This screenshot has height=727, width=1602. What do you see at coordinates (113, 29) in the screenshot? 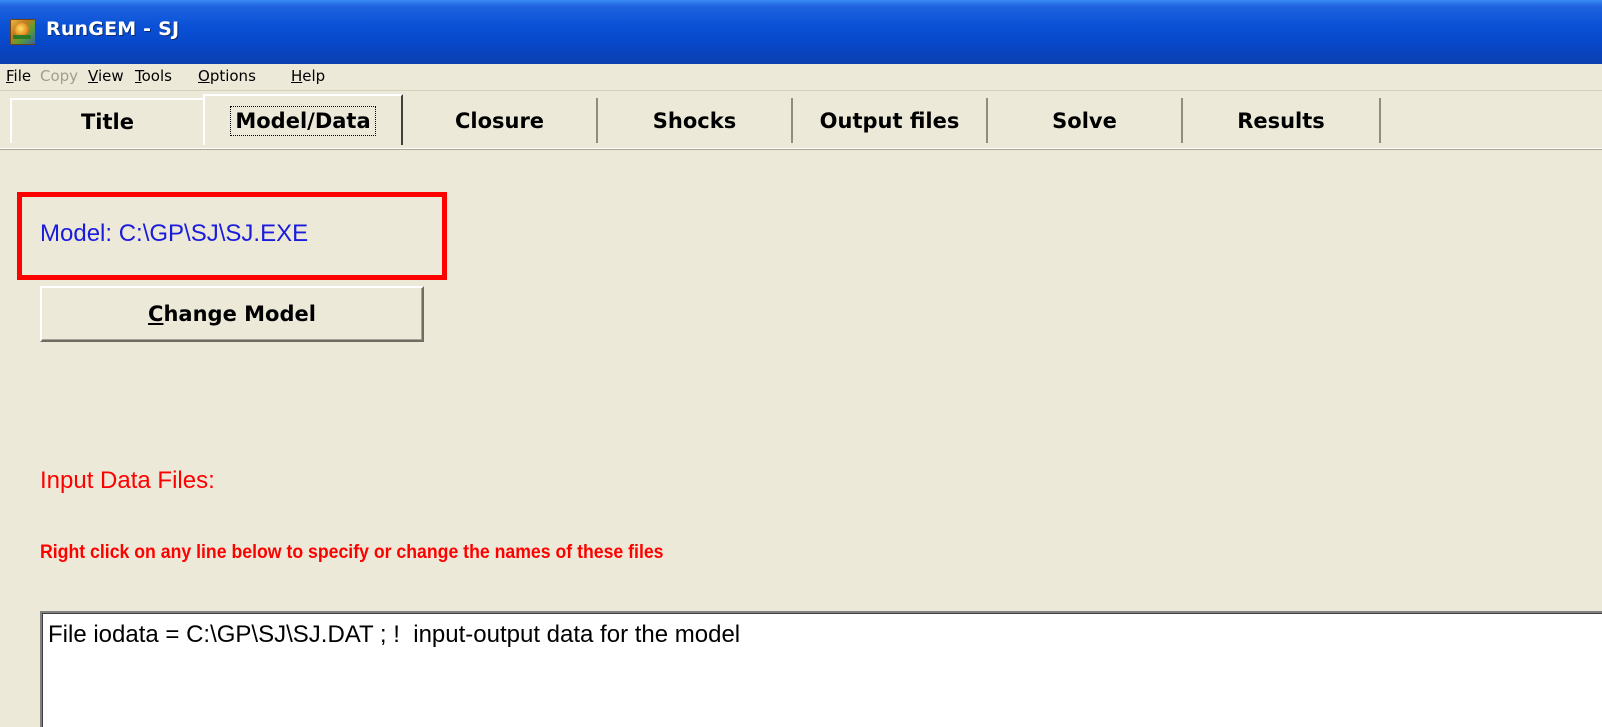
I see `window-title: RunGEM - SJ` at bounding box center [113, 29].